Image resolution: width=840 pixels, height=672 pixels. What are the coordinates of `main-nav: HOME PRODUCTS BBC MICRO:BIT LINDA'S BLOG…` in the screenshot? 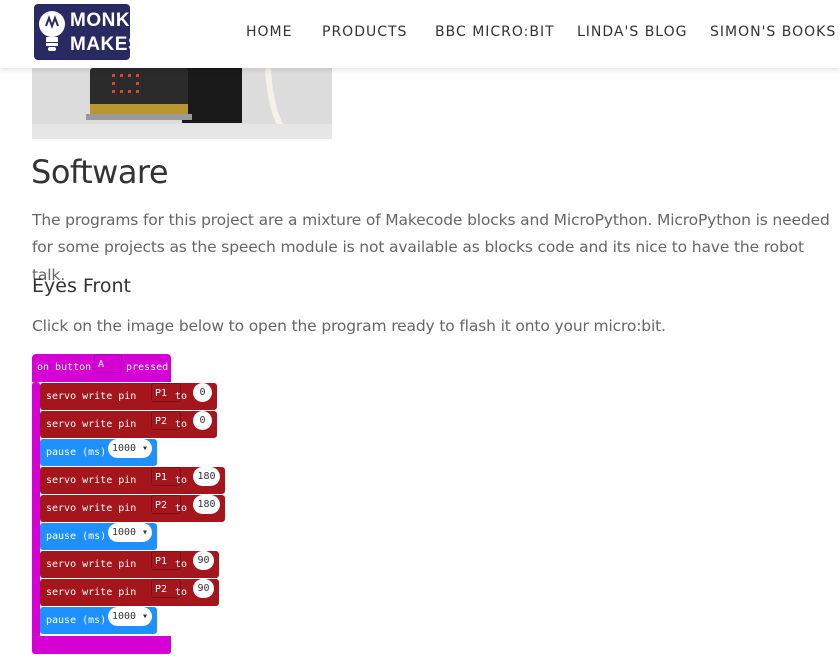 It's located at (420, 34).